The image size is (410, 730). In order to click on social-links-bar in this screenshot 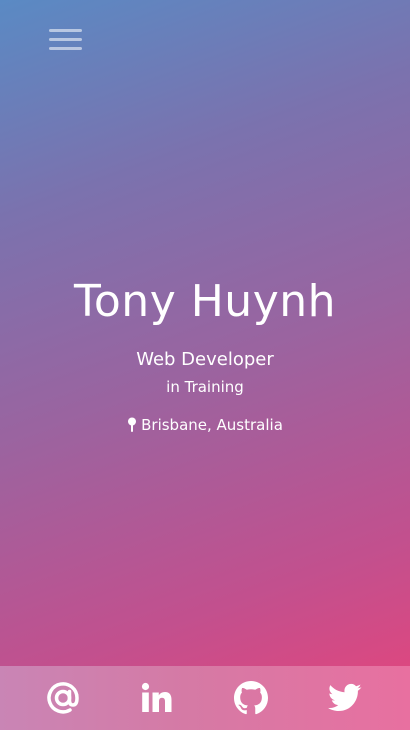, I will do `click(205, 698)`.